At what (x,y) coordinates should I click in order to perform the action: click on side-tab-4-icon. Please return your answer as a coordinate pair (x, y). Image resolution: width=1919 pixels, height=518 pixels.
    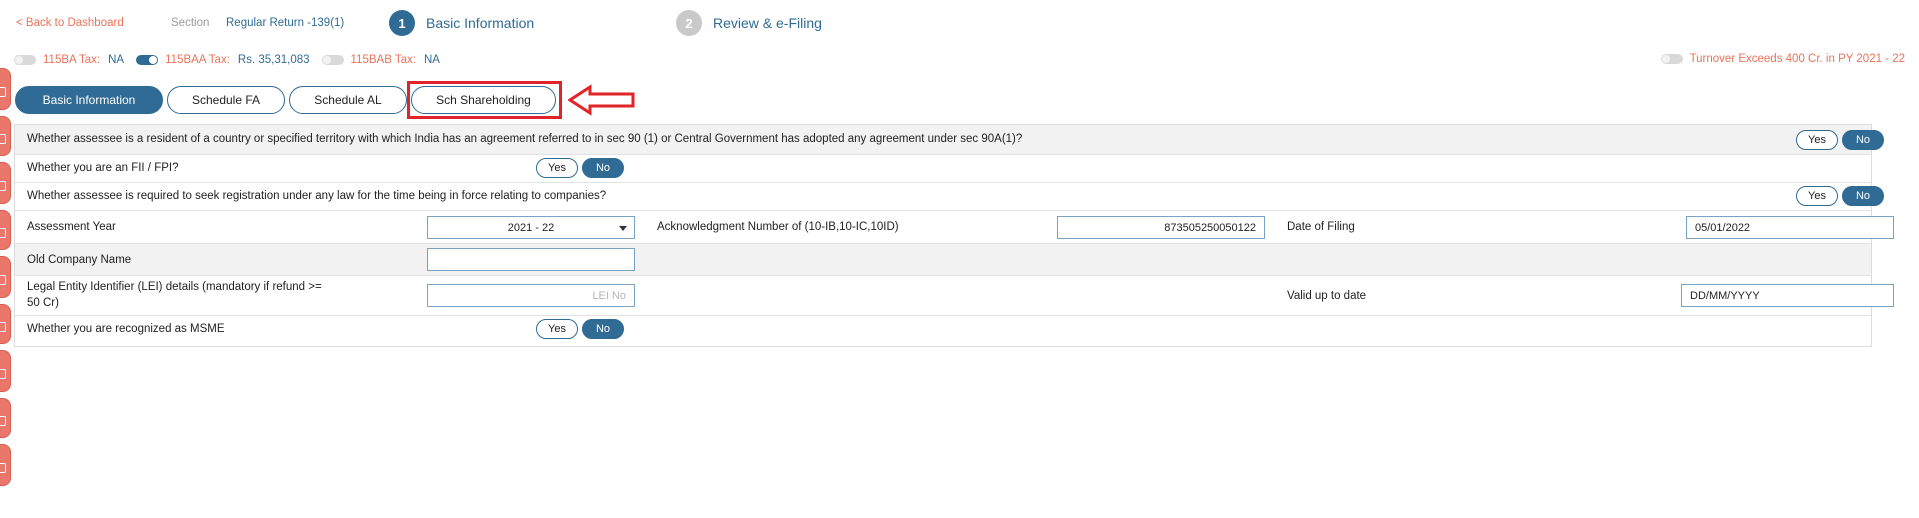
    Looking at the image, I should click on (5, 230).